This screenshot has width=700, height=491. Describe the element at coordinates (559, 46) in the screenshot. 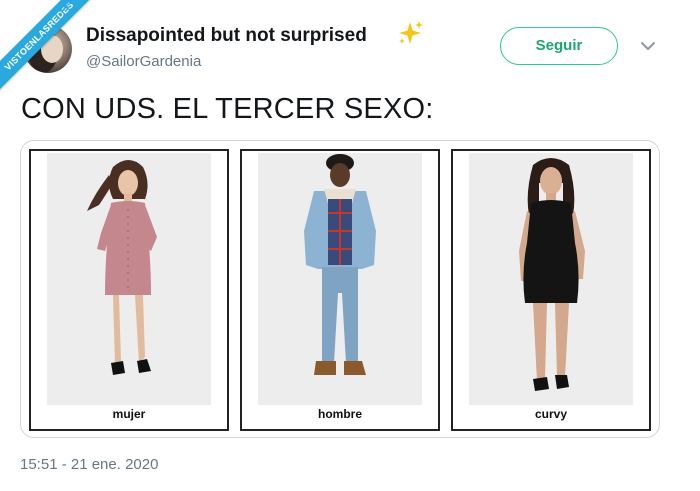

I see `follow-button: Seguir` at that location.